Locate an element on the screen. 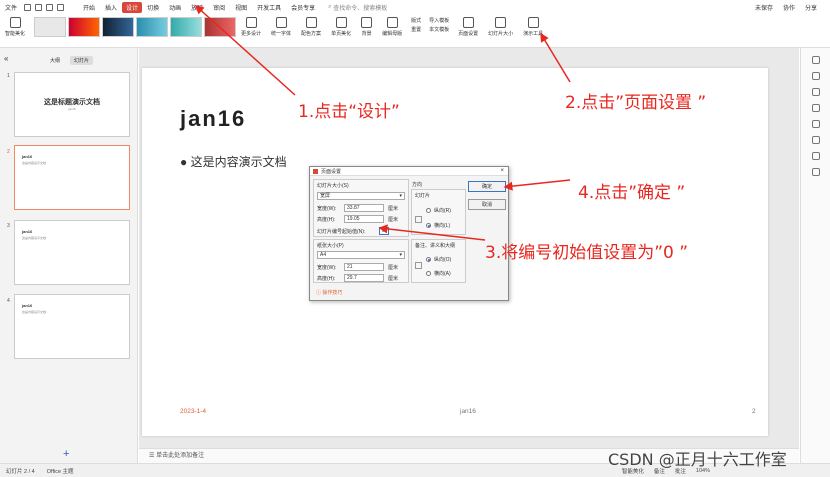 The image size is (830, 477). annotation-step2: 2.点击”页面设置 ” is located at coordinates (636, 103).